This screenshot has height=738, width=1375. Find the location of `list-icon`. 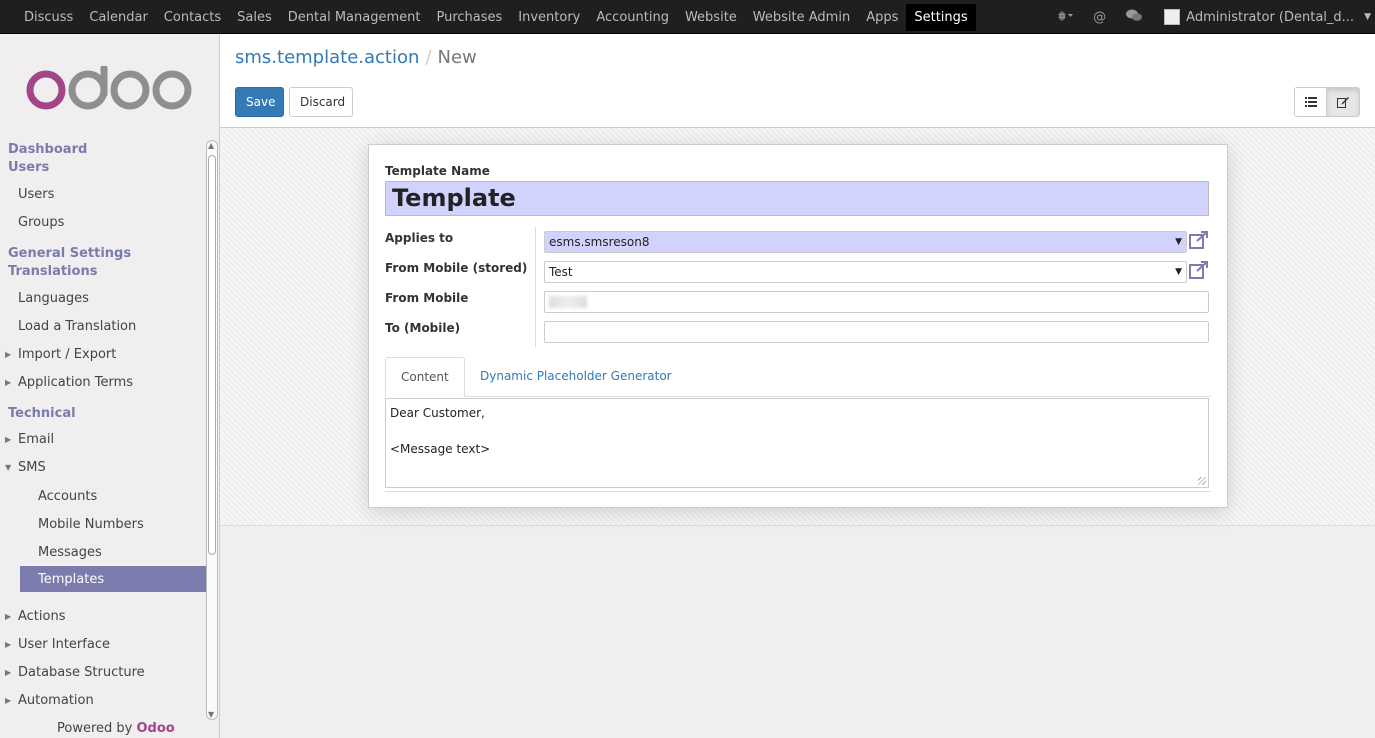

list-icon is located at coordinates (1310, 102).